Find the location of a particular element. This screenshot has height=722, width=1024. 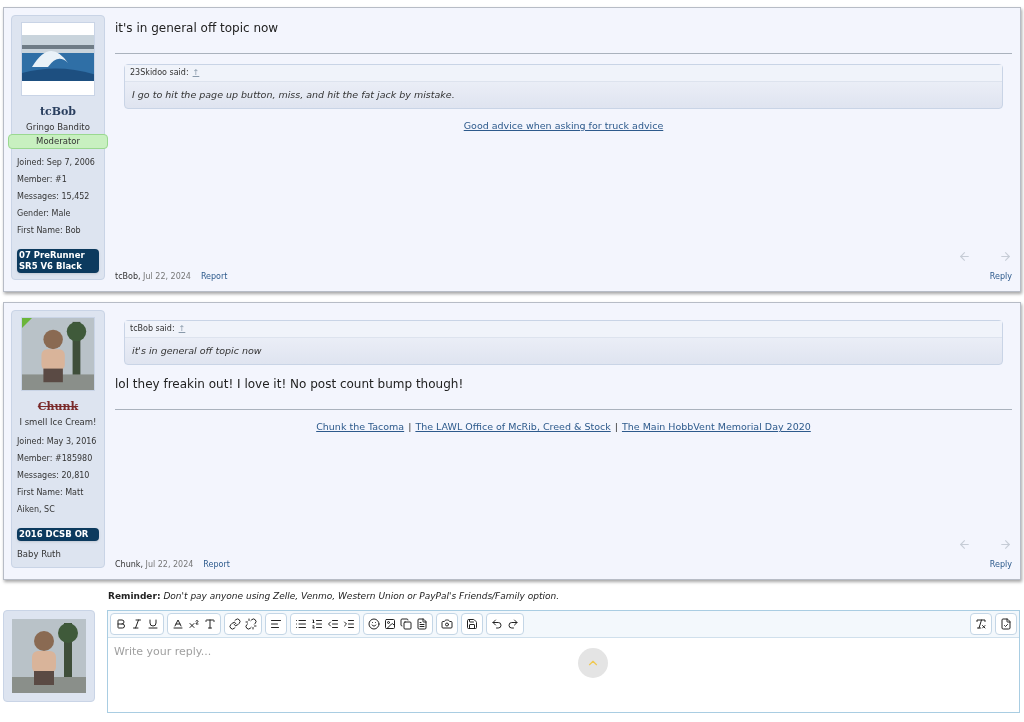

bullet-list-icon is located at coordinates (301, 623).